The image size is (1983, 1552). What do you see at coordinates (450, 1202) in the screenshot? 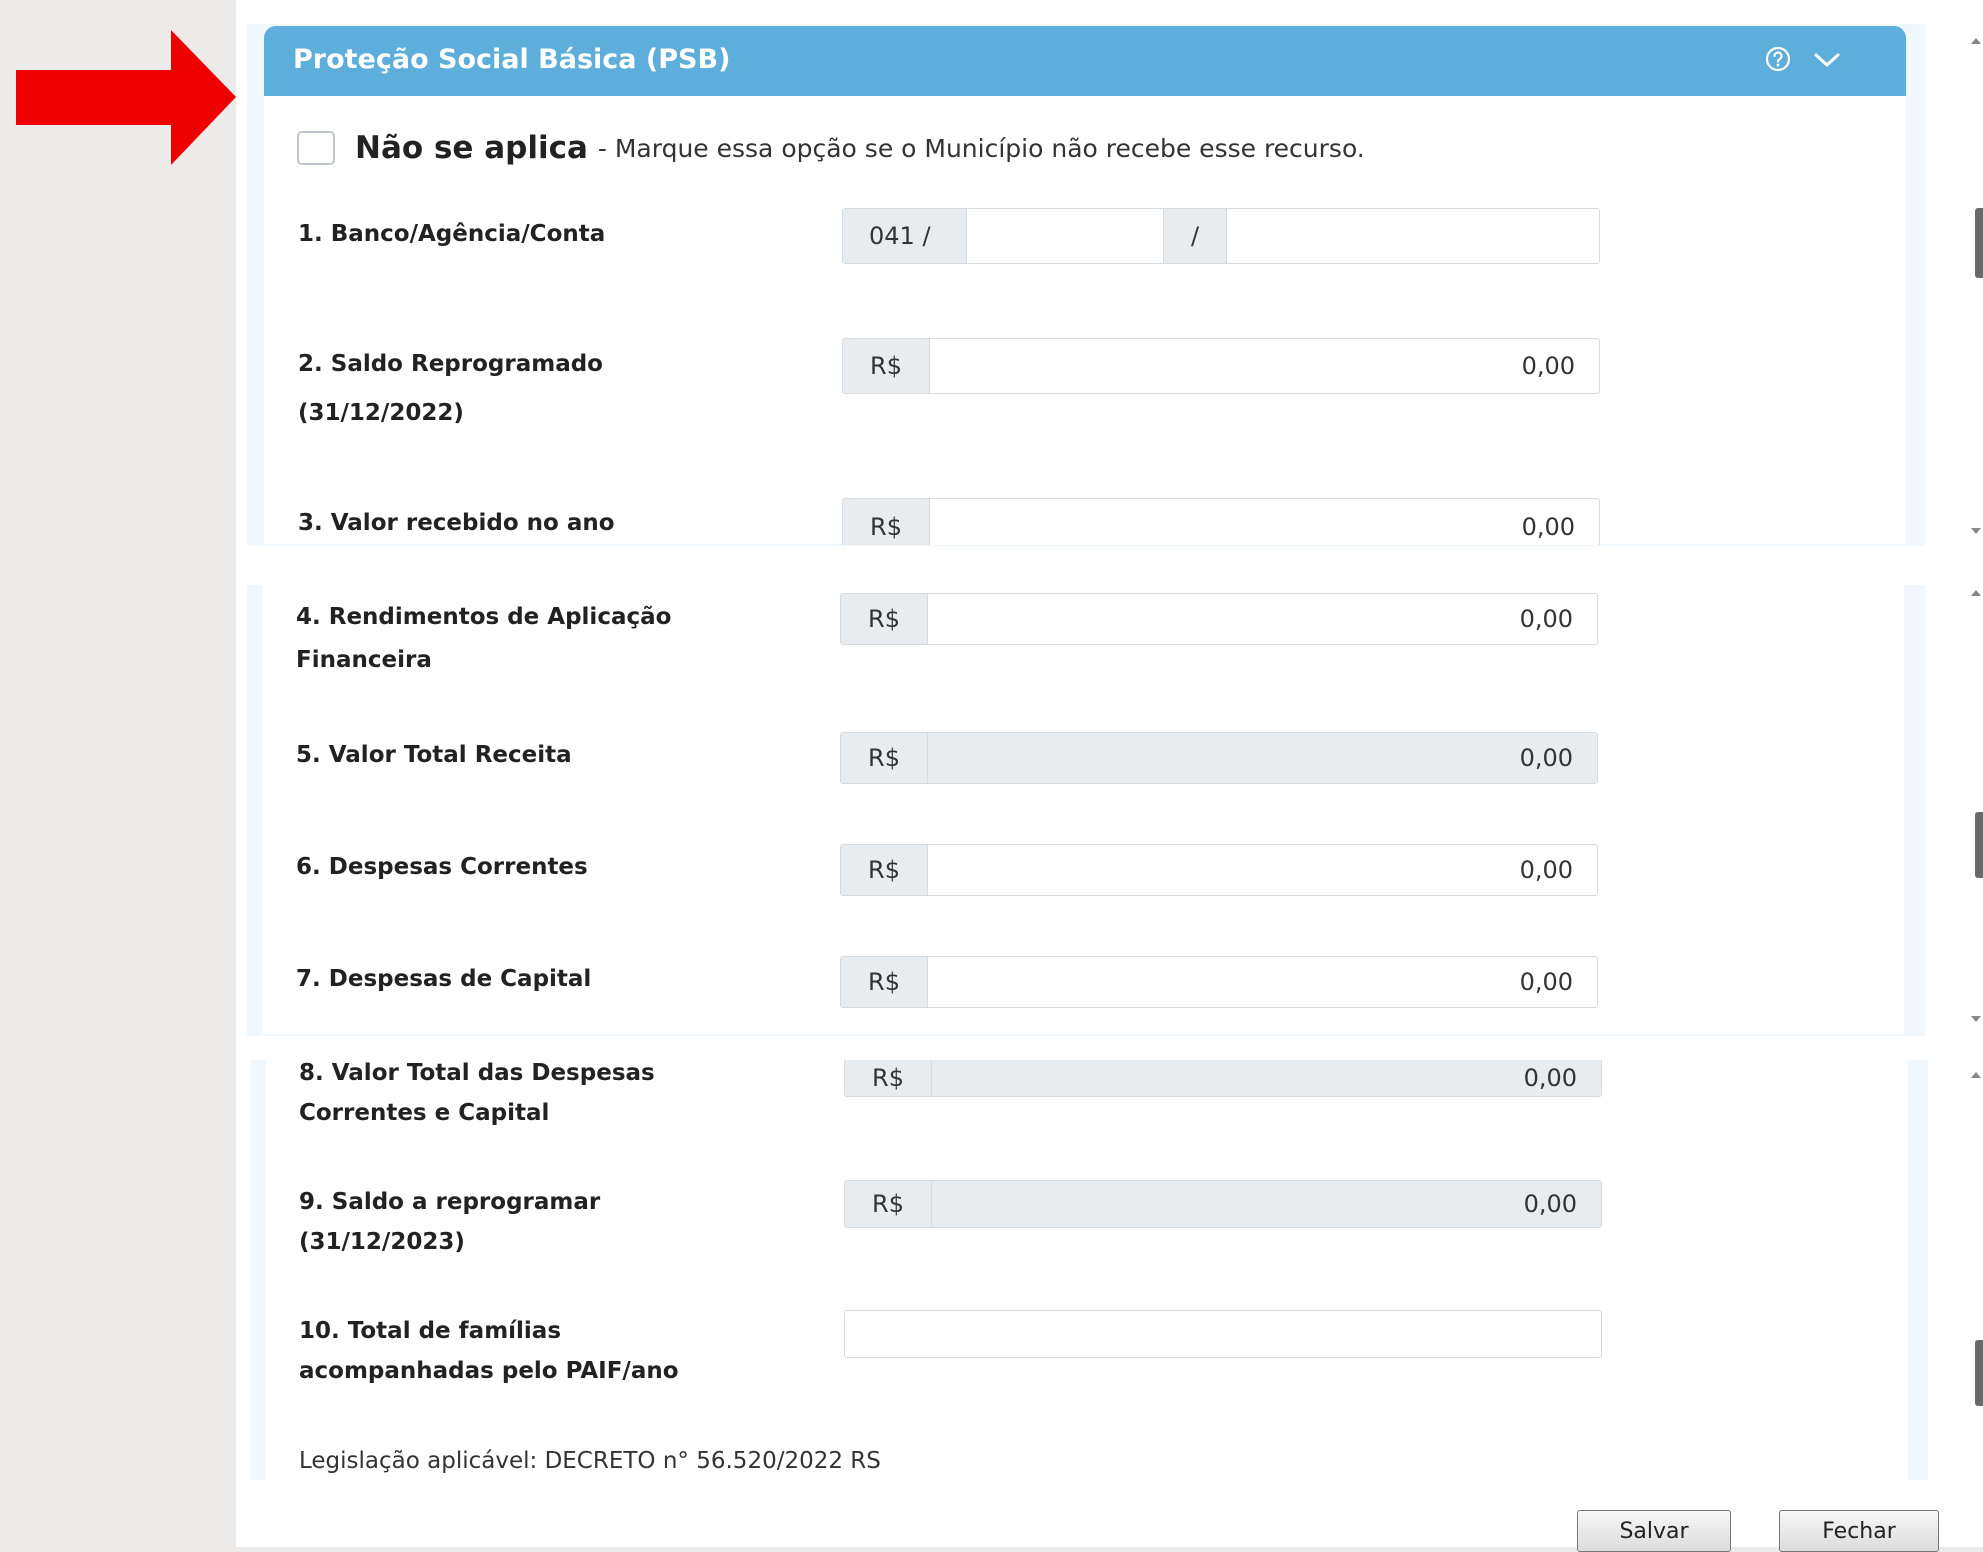
I see `field-9-label-line1: 9. Saldo a reprogramar` at bounding box center [450, 1202].